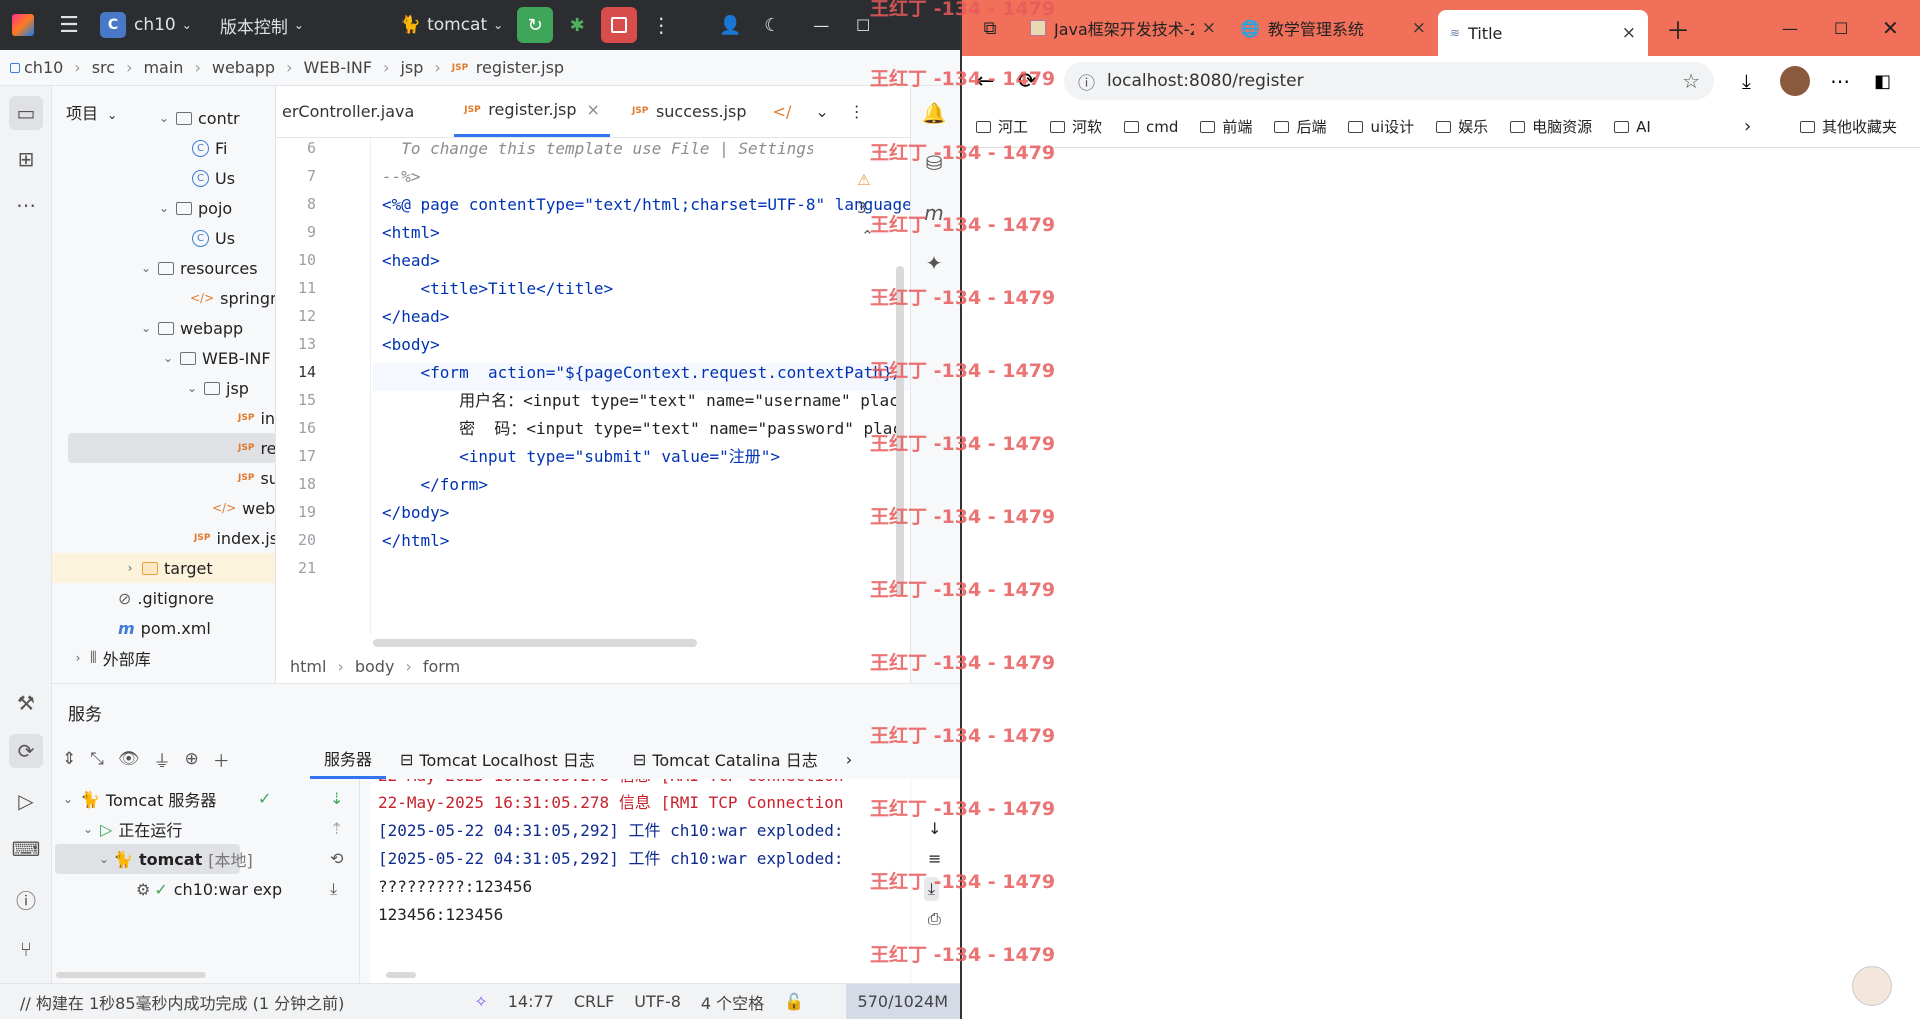 Image resolution: width=1920 pixels, height=1019 pixels. Describe the element at coordinates (1300, 126) in the screenshot. I see `bookmark-folder: 后端` at that location.